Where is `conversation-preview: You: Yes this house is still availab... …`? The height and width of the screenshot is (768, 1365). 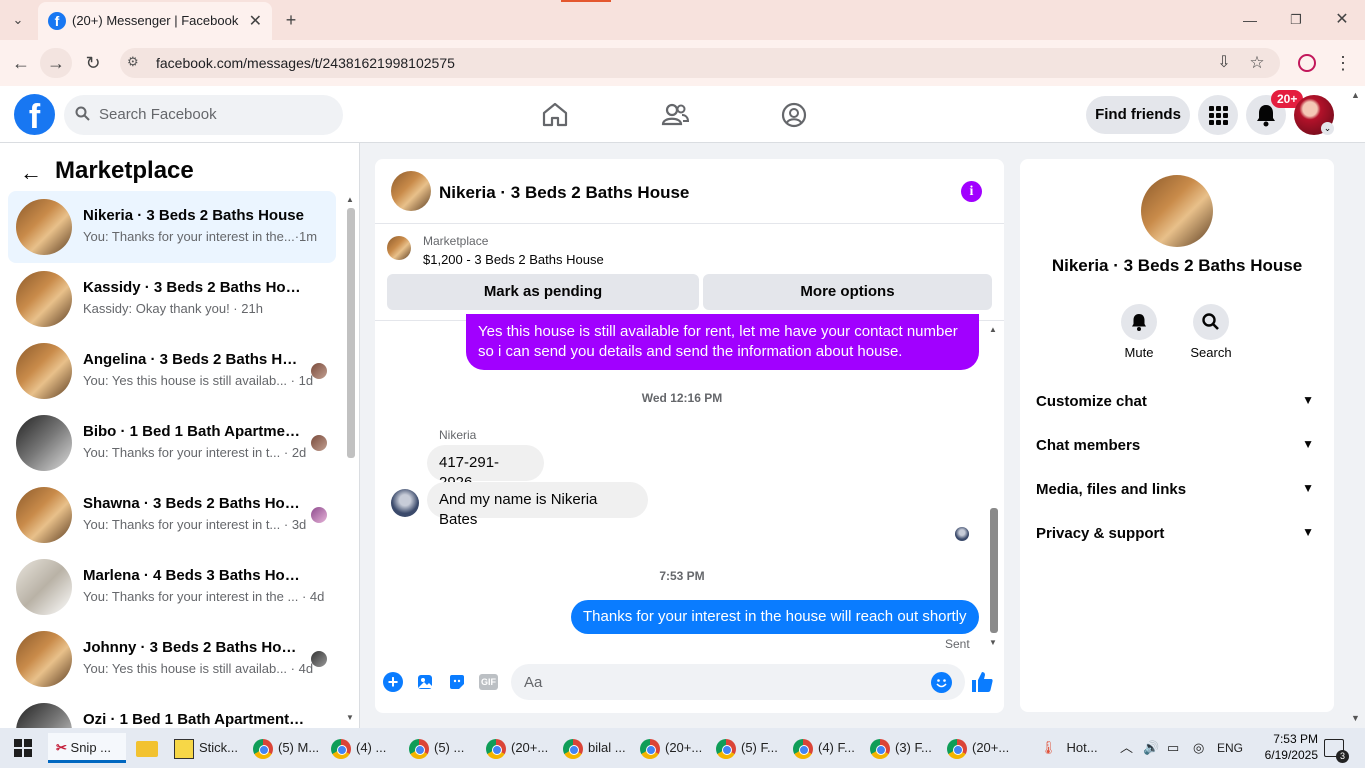 conversation-preview: You: Yes this house is still availab... … is located at coordinates (198, 380).